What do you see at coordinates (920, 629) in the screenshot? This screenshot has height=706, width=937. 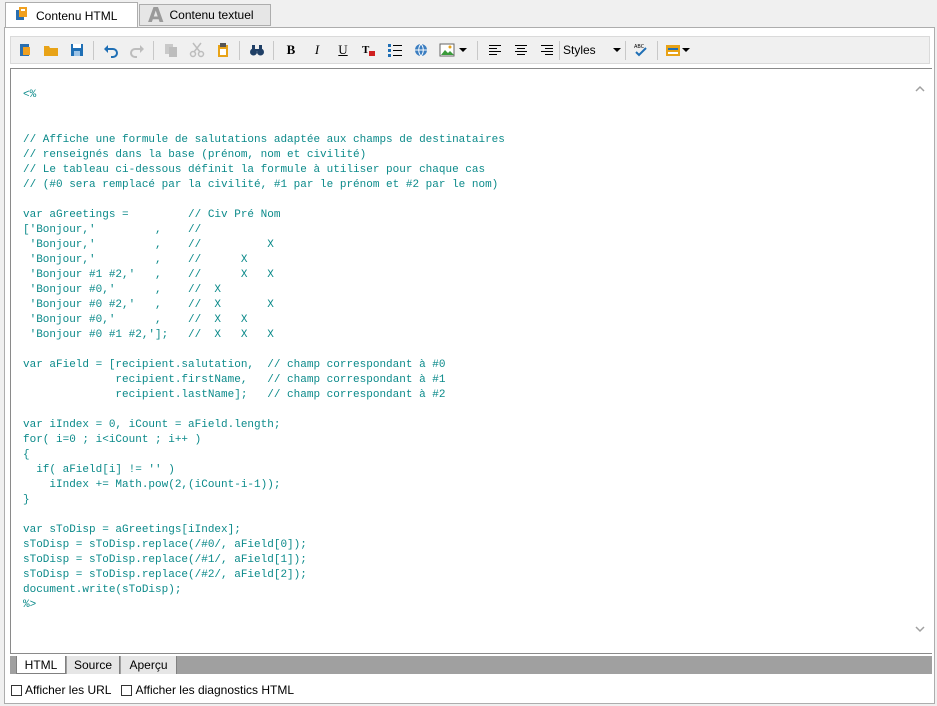 I see `scroll-down-icon` at bounding box center [920, 629].